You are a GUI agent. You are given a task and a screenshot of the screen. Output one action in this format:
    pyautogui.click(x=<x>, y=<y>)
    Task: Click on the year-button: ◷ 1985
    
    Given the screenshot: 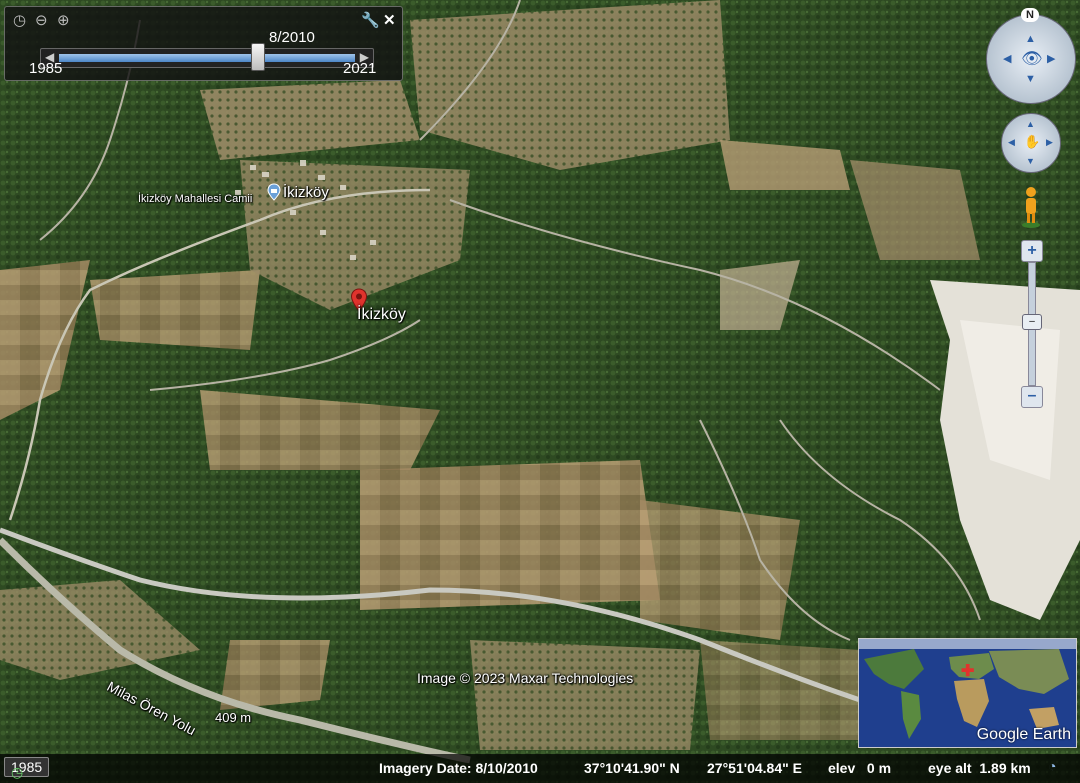 What is the action you would take?
    pyautogui.click(x=27, y=768)
    